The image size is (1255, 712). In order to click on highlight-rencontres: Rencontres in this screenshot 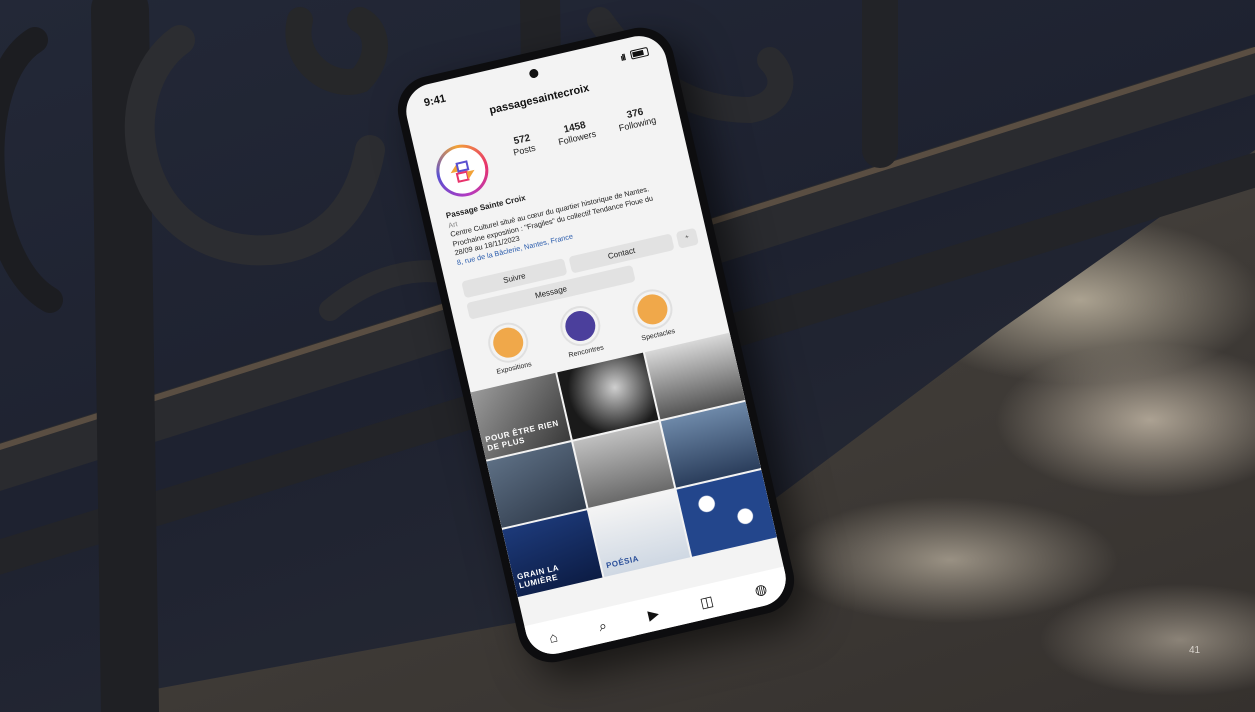, I will do `click(582, 330)`.